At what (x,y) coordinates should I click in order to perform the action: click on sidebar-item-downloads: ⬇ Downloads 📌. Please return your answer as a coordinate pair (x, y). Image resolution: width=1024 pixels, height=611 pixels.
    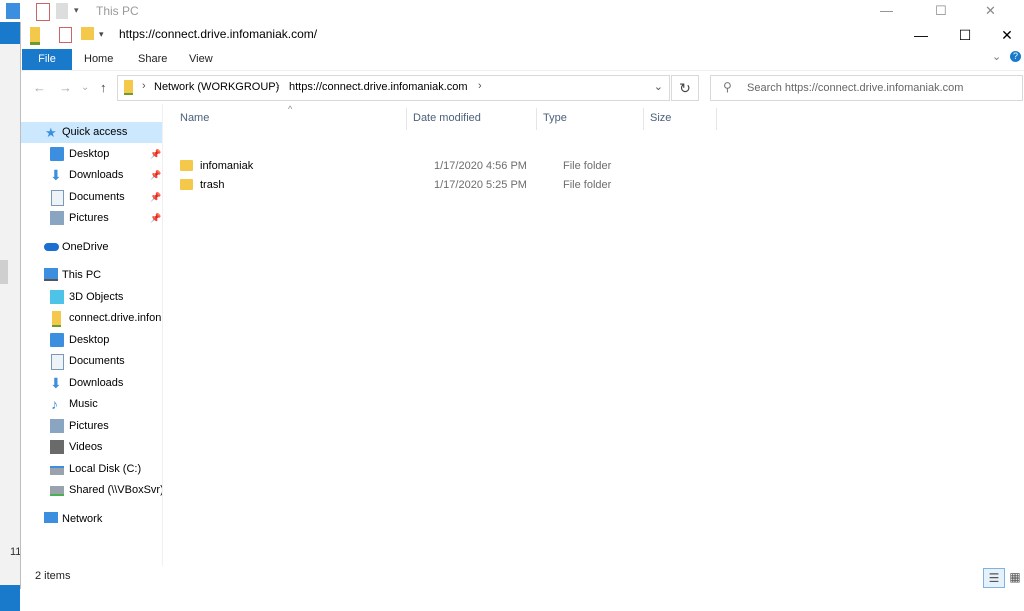
    Looking at the image, I should click on (91, 175).